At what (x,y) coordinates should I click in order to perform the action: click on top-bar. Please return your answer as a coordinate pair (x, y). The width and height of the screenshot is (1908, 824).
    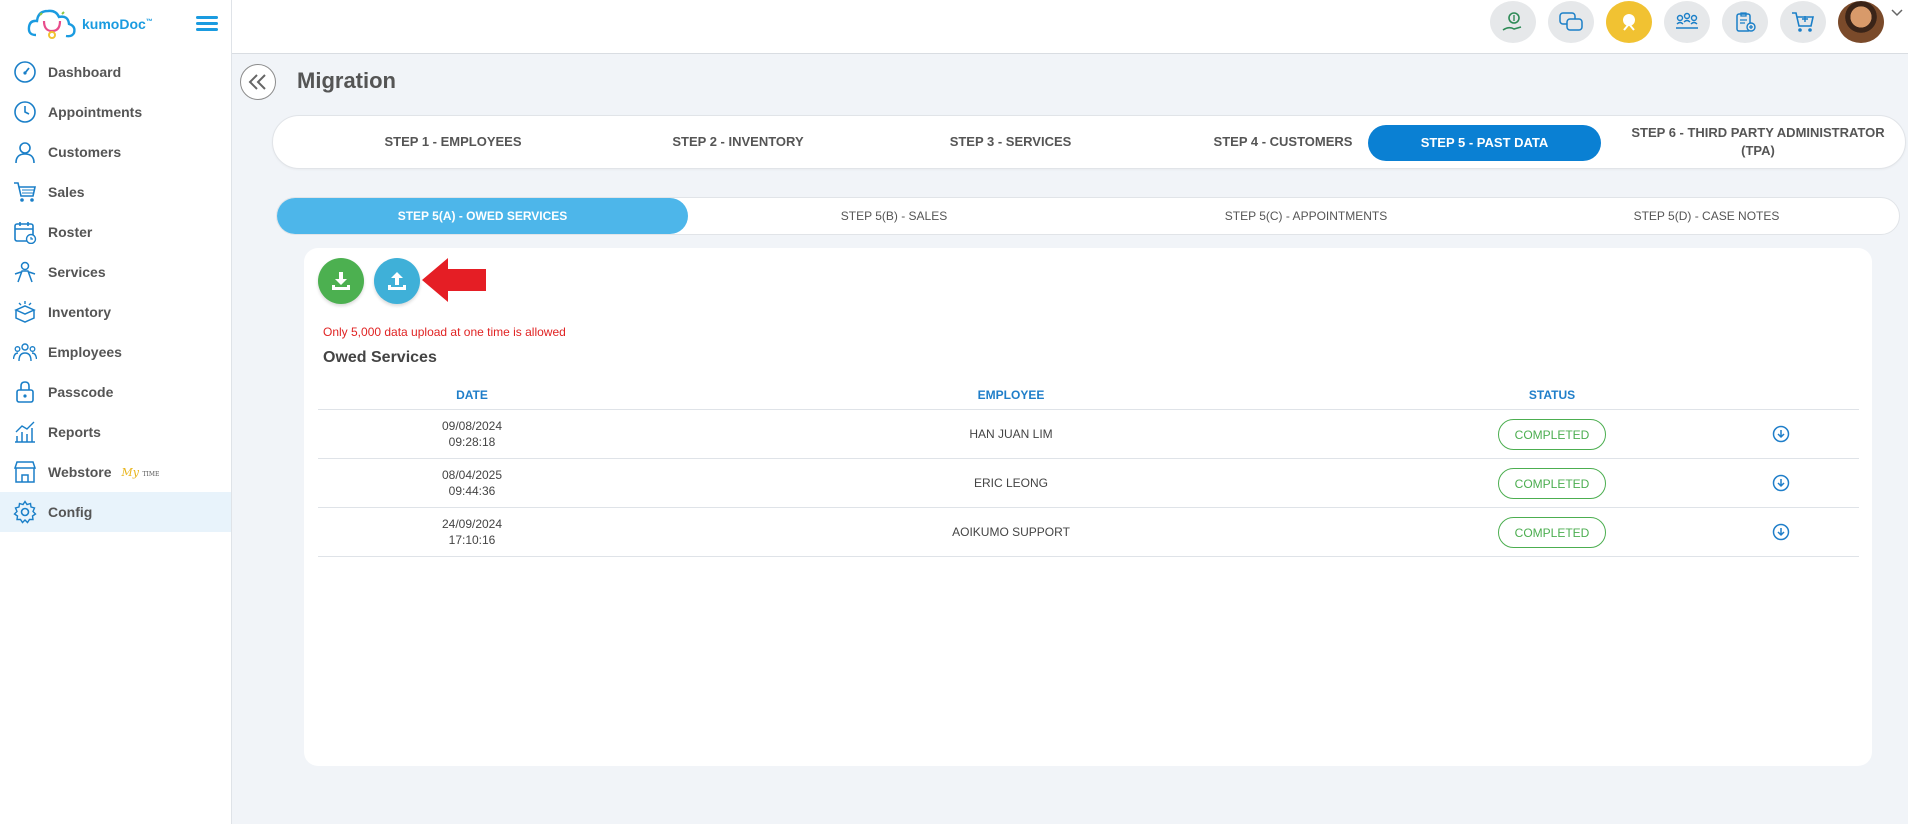
    Looking at the image, I should click on (1070, 27).